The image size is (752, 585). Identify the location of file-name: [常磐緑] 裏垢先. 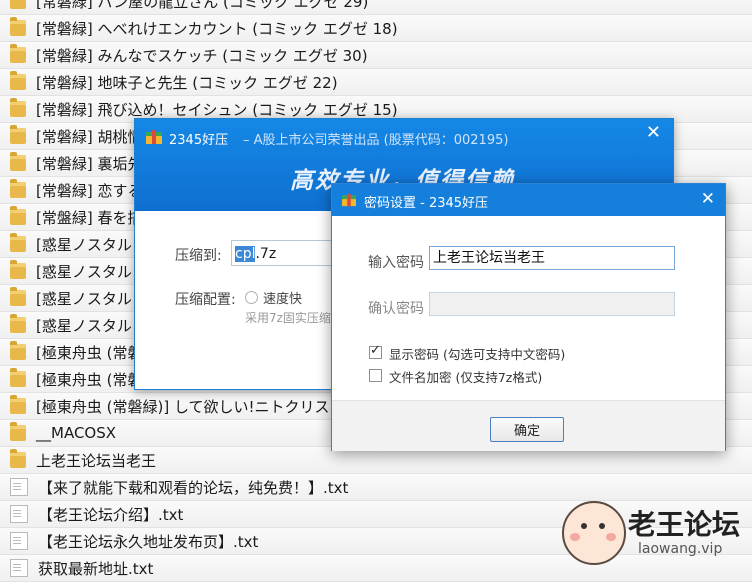
(89, 163).